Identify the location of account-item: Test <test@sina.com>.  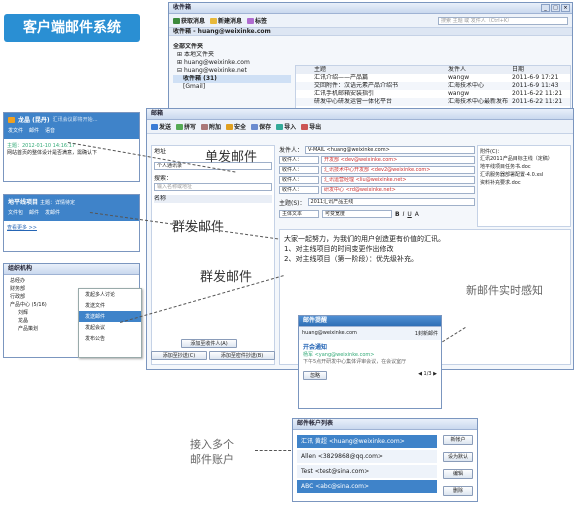
(367, 471).